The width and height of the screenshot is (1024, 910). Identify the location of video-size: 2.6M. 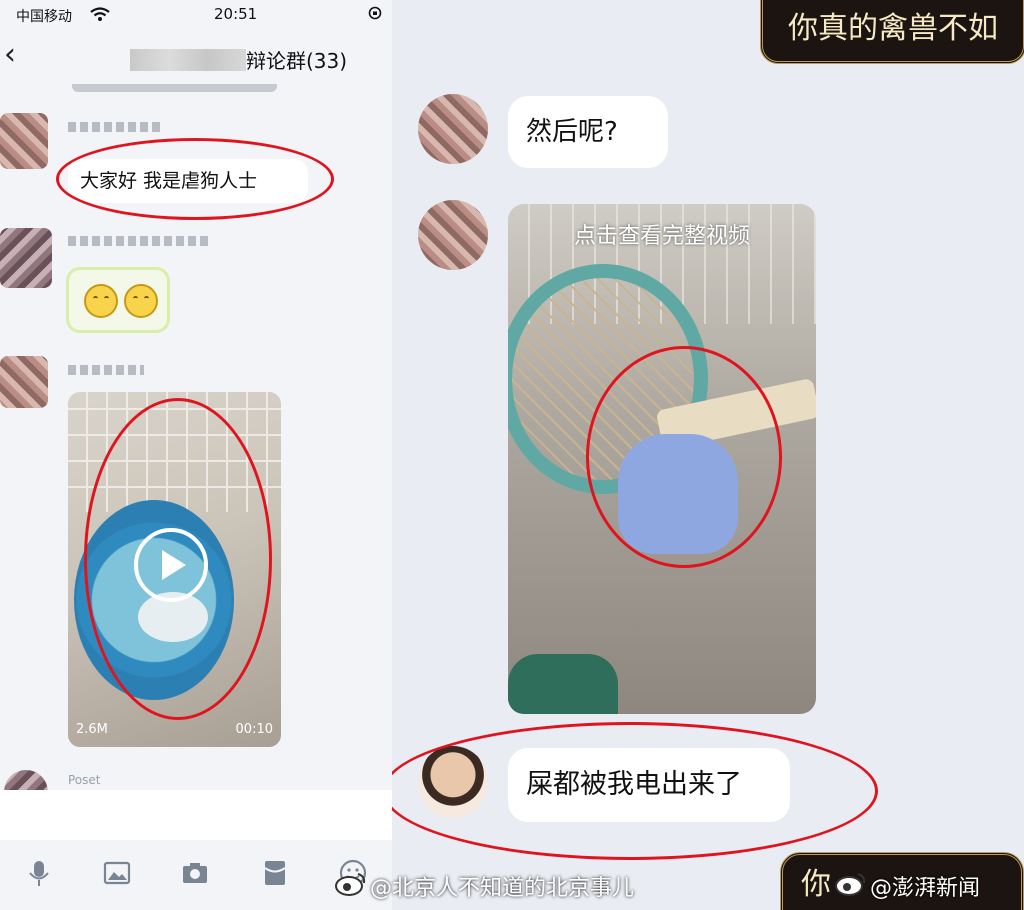
(92, 729).